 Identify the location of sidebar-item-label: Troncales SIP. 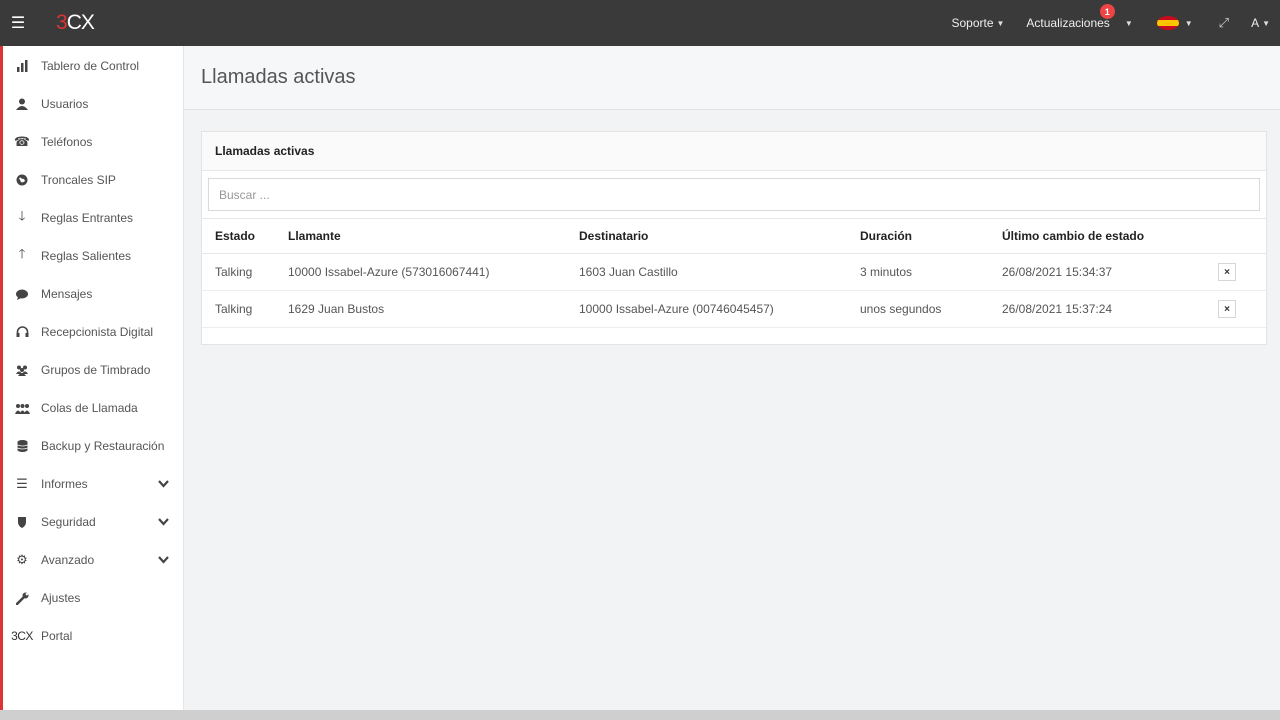
(78, 180).